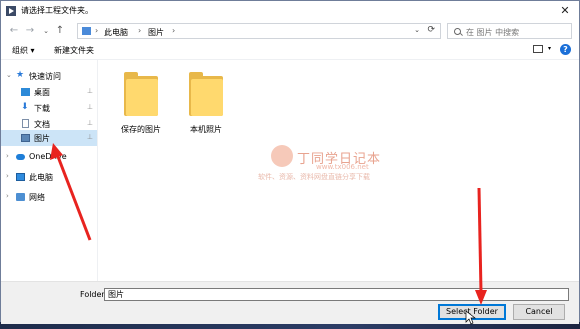 The image size is (580, 329). I want to click on select-folder-button: Select Folder, so click(472, 312).